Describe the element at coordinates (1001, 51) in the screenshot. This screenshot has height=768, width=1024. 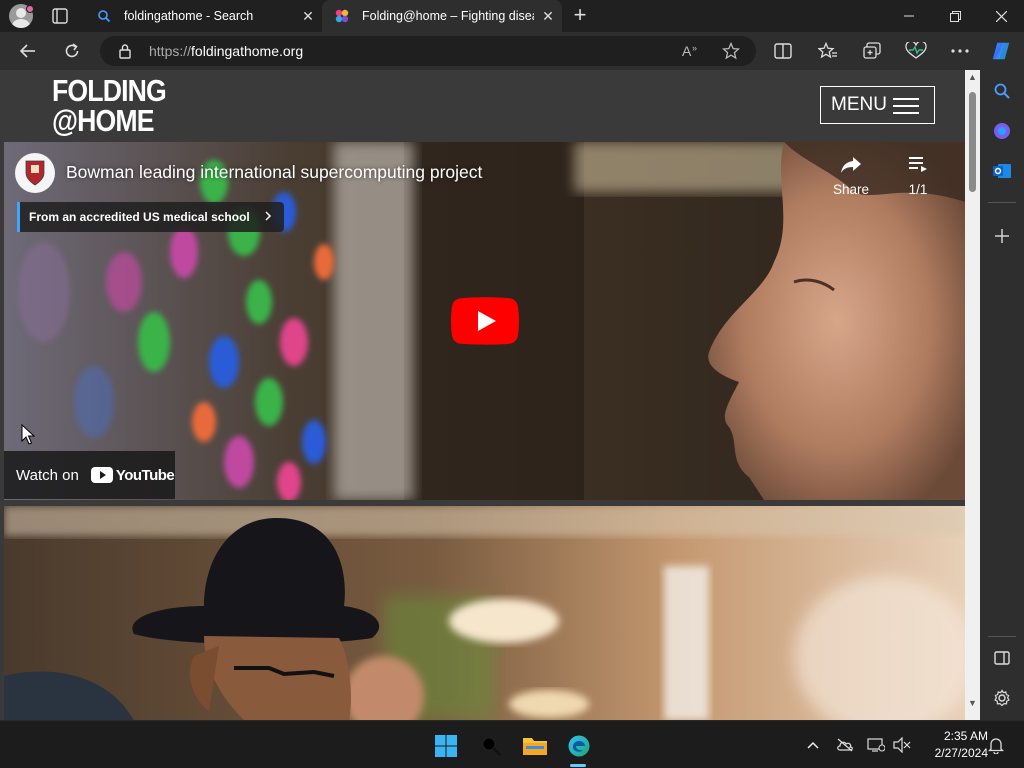
I see `copilot-icon` at that location.